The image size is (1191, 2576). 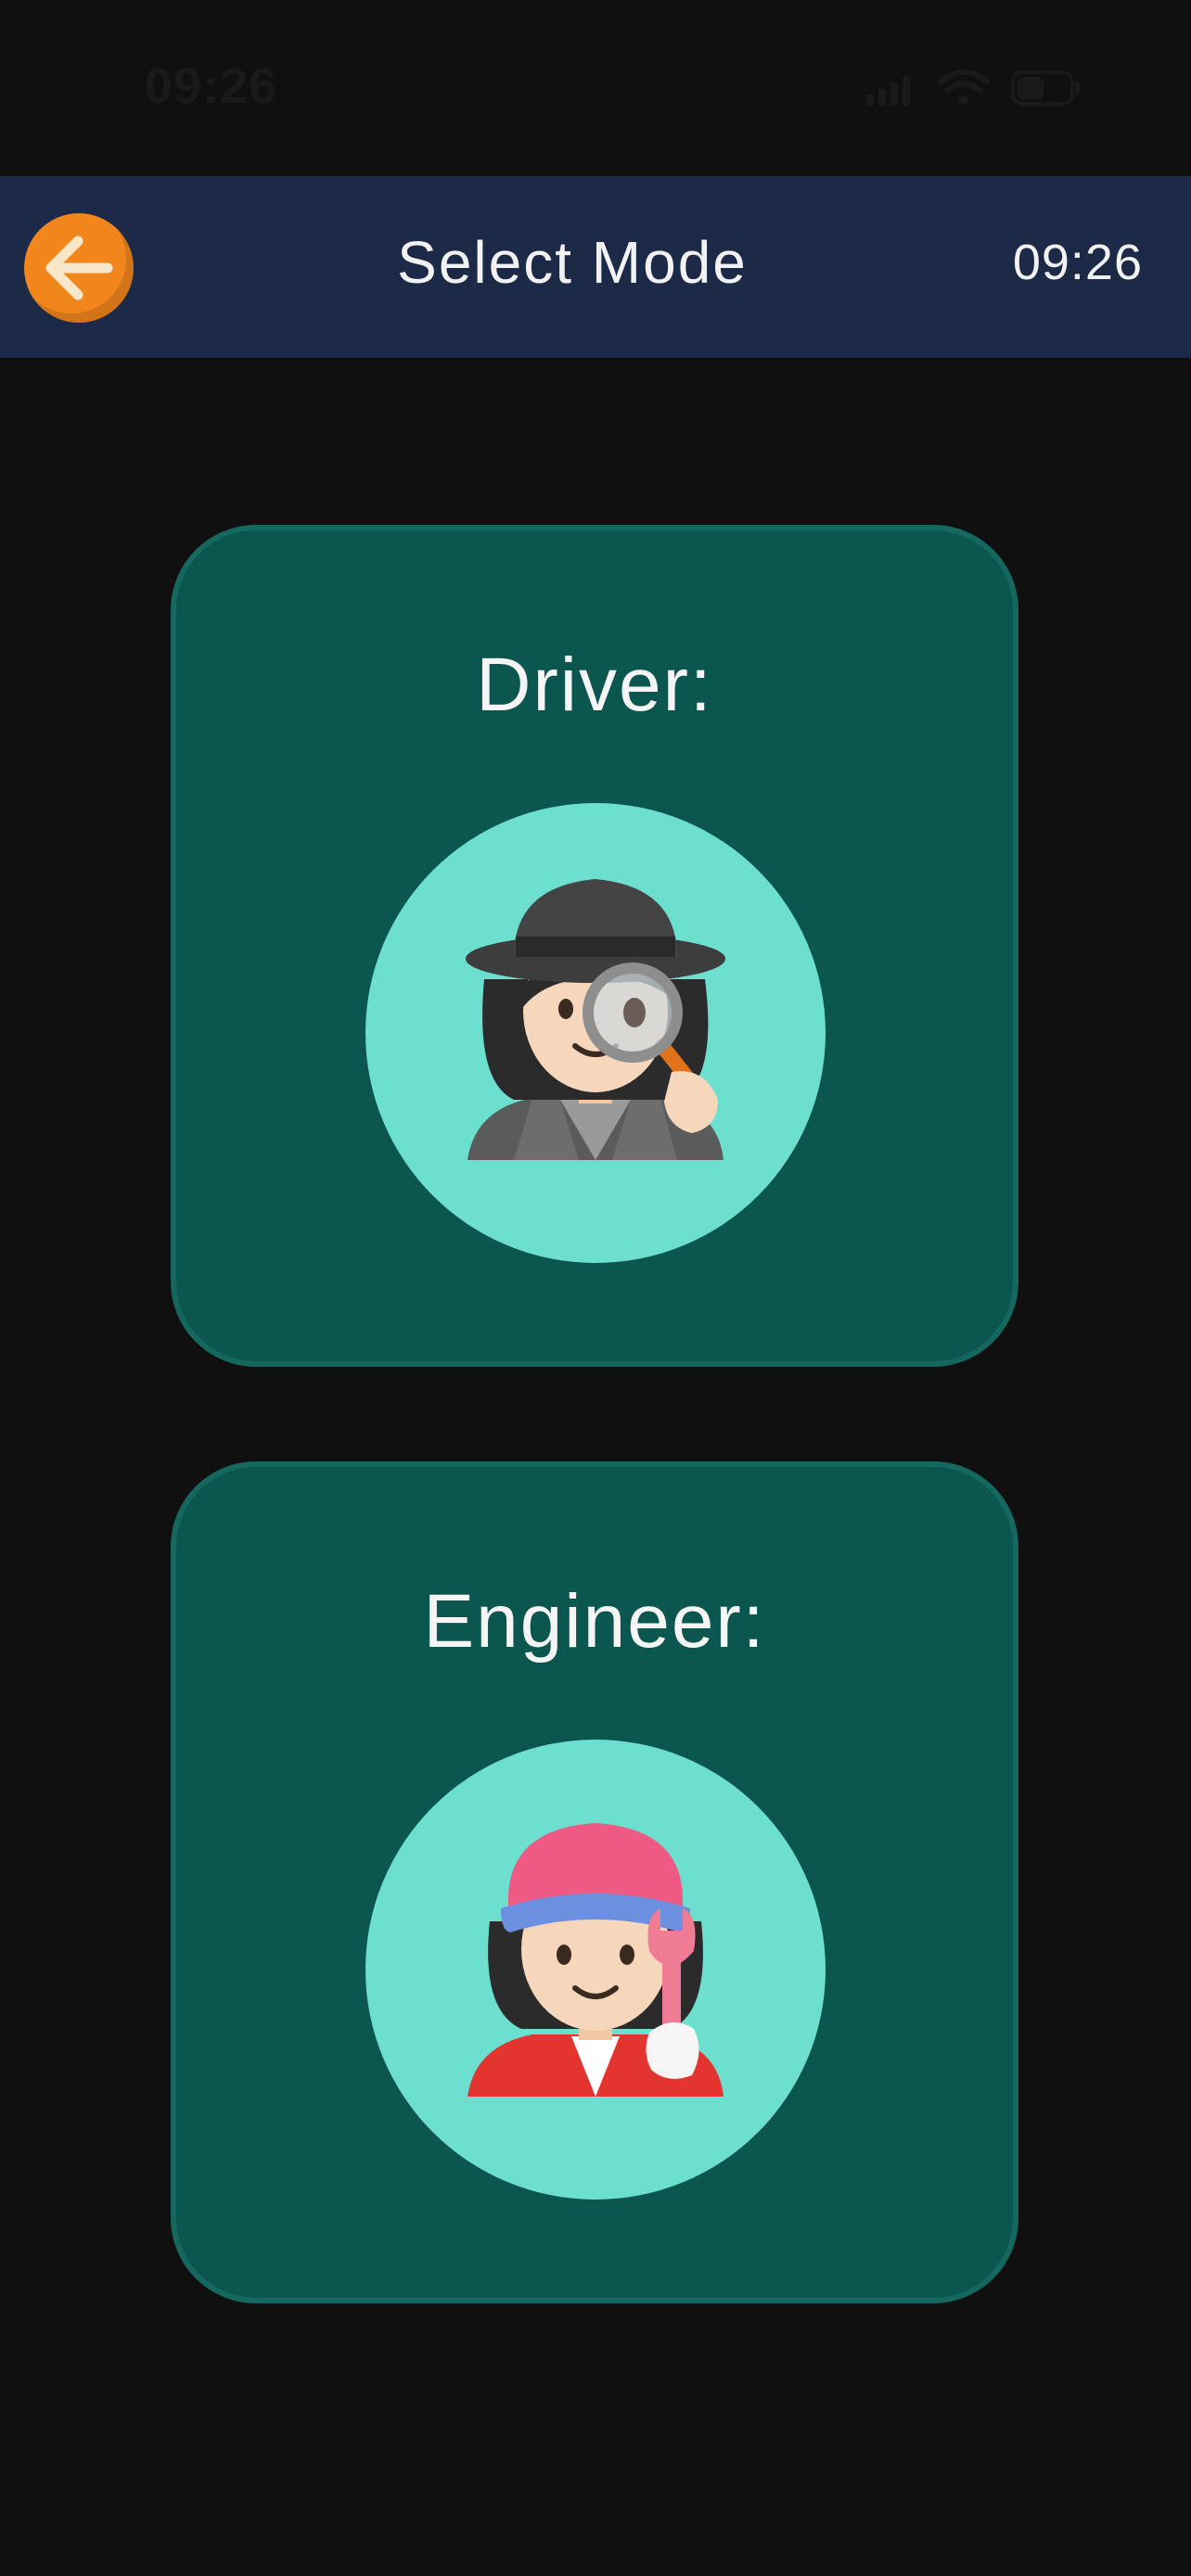 What do you see at coordinates (595, 88) in the screenshot?
I see `status-bar: 09:26` at bounding box center [595, 88].